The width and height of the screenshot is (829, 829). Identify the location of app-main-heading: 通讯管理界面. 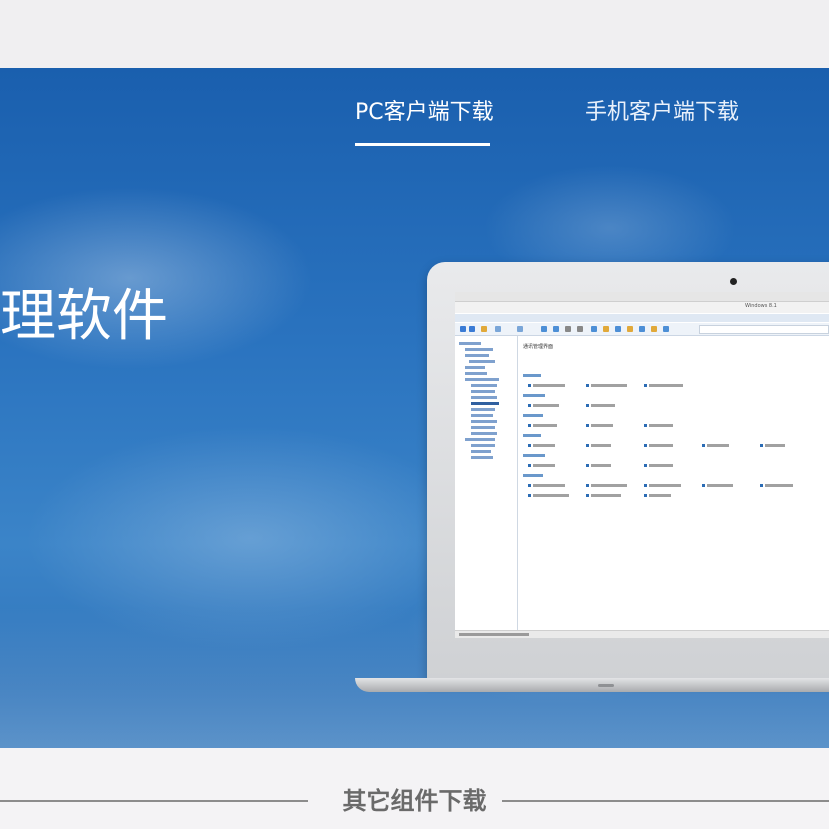
(538, 347).